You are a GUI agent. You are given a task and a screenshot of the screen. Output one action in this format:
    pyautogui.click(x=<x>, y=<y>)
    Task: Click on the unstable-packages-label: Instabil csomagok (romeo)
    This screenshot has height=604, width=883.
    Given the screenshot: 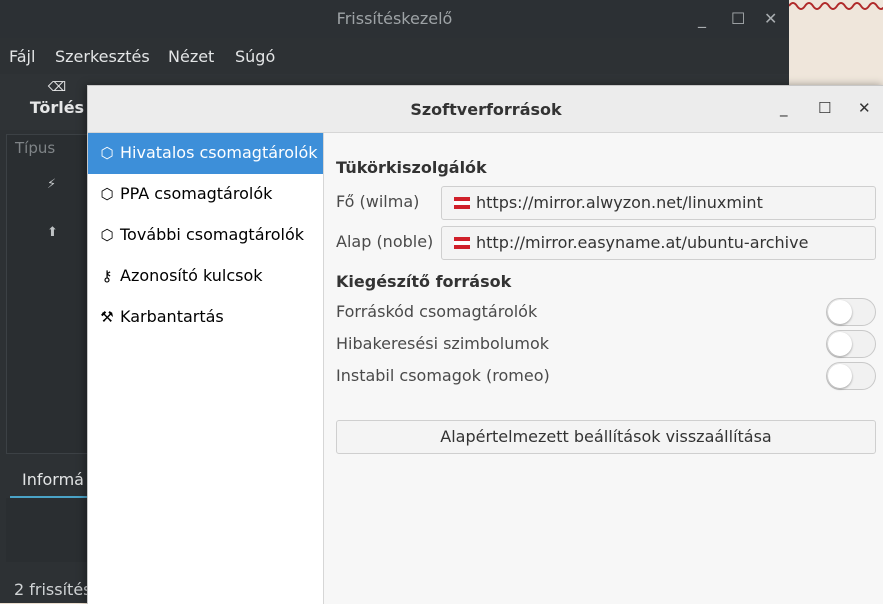 What is the action you would take?
    pyautogui.click(x=443, y=375)
    